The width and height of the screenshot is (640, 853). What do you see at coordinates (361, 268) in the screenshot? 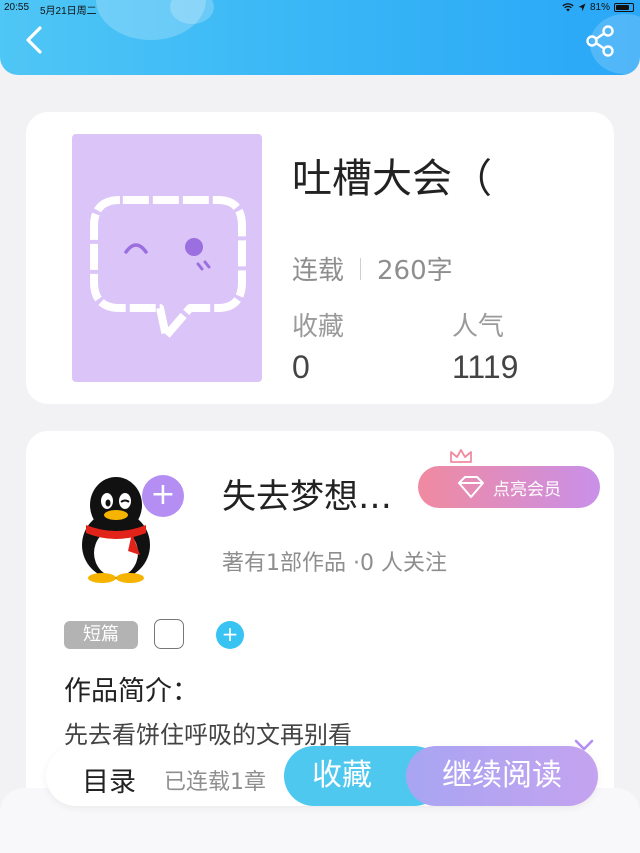
I see `divider` at bounding box center [361, 268].